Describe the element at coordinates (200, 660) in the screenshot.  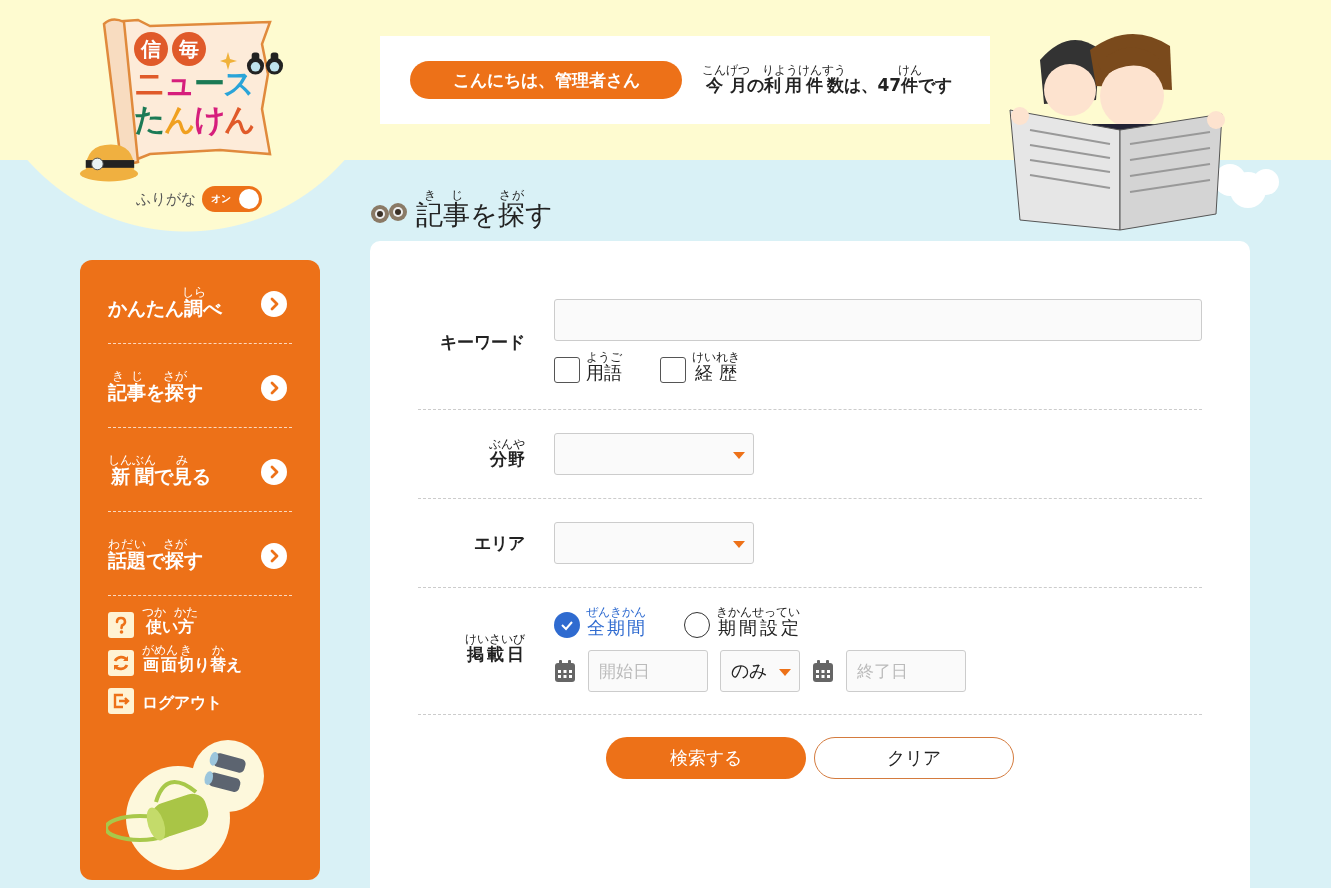
I see `sidebar-link: 画面 がめん 切 き り替 か え` at that location.